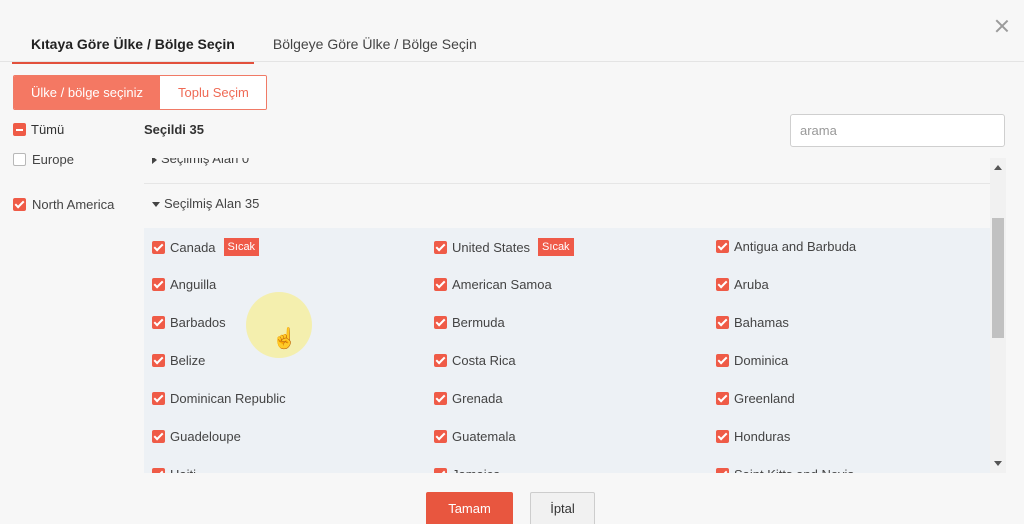 Image resolution: width=1024 pixels, height=524 pixels. What do you see at coordinates (19, 205) in the screenshot?
I see `region-north-america-checkbox` at bounding box center [19, 205].